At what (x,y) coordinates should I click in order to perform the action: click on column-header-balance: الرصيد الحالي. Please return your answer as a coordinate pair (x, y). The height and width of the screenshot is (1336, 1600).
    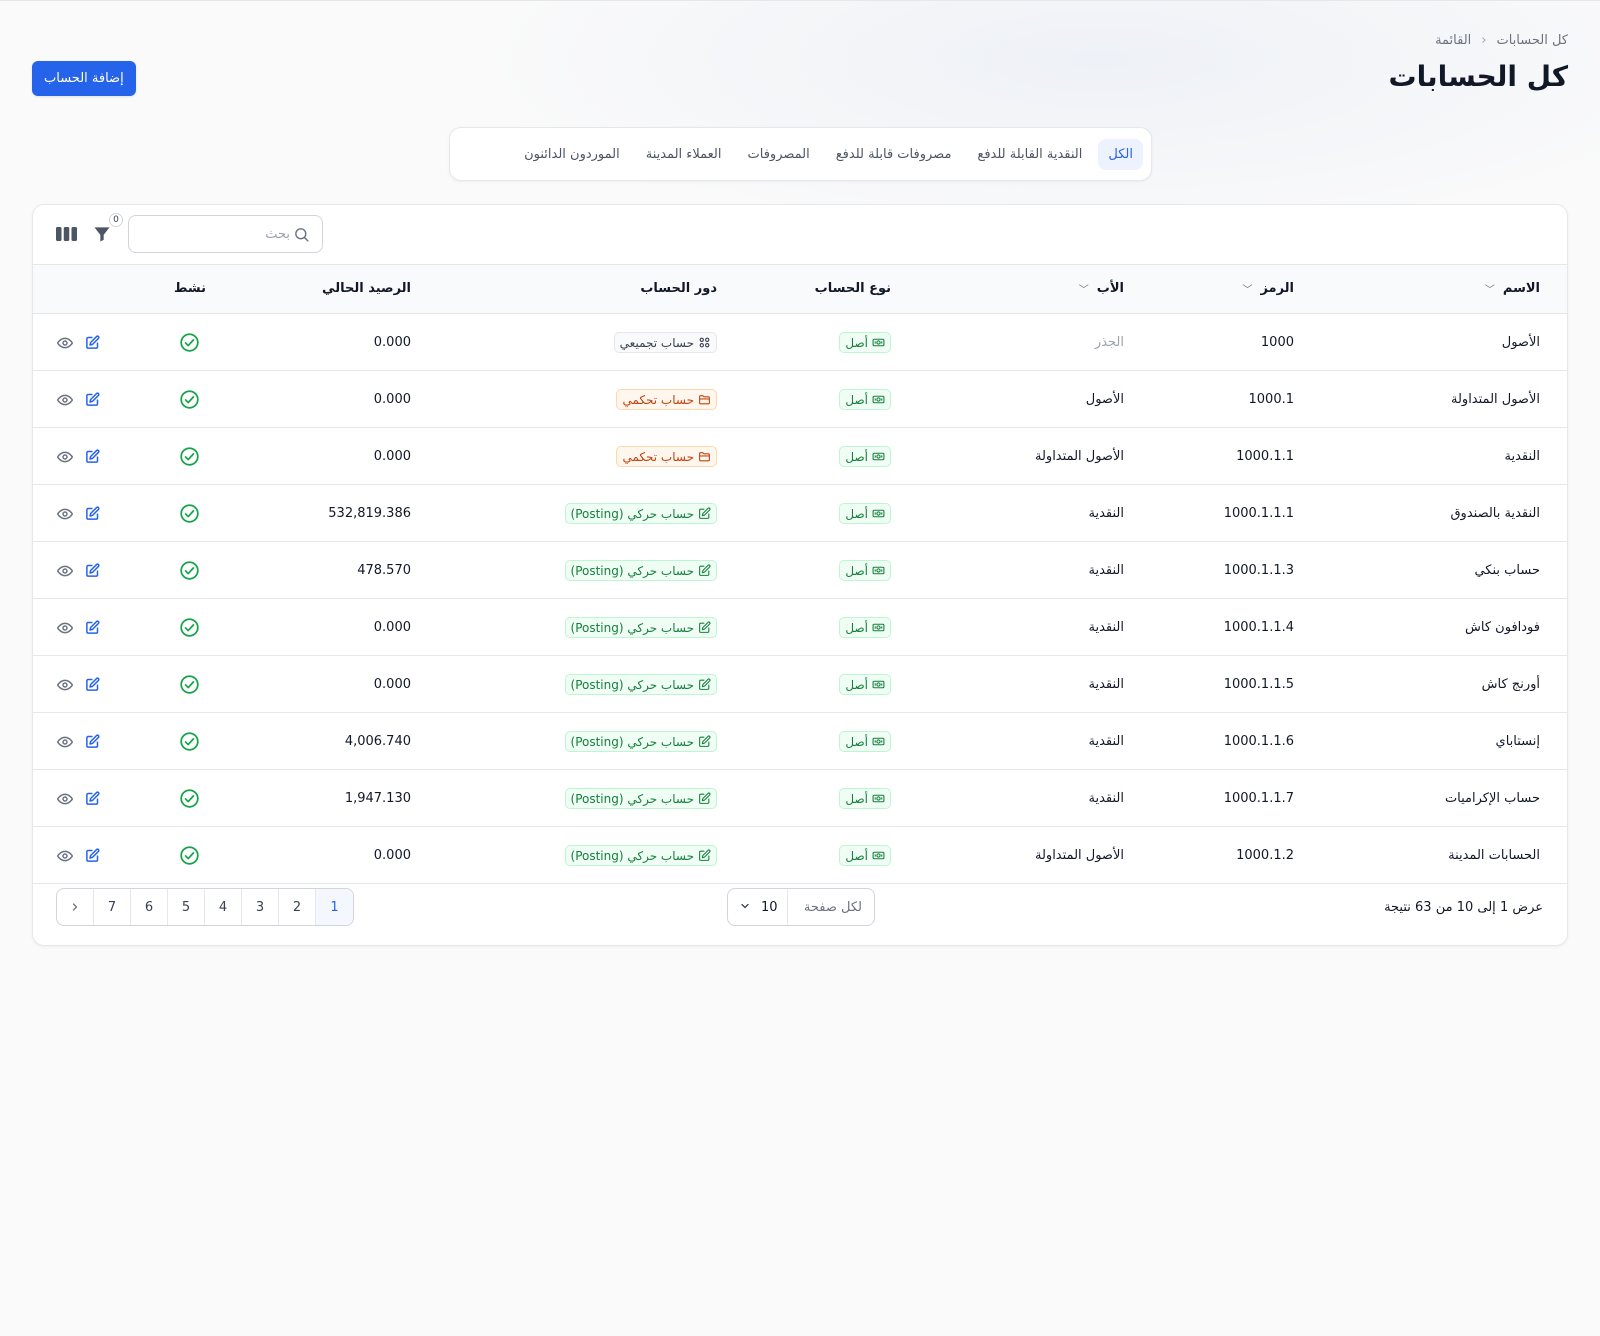
    Looking at the image, I should click on (366, 288).